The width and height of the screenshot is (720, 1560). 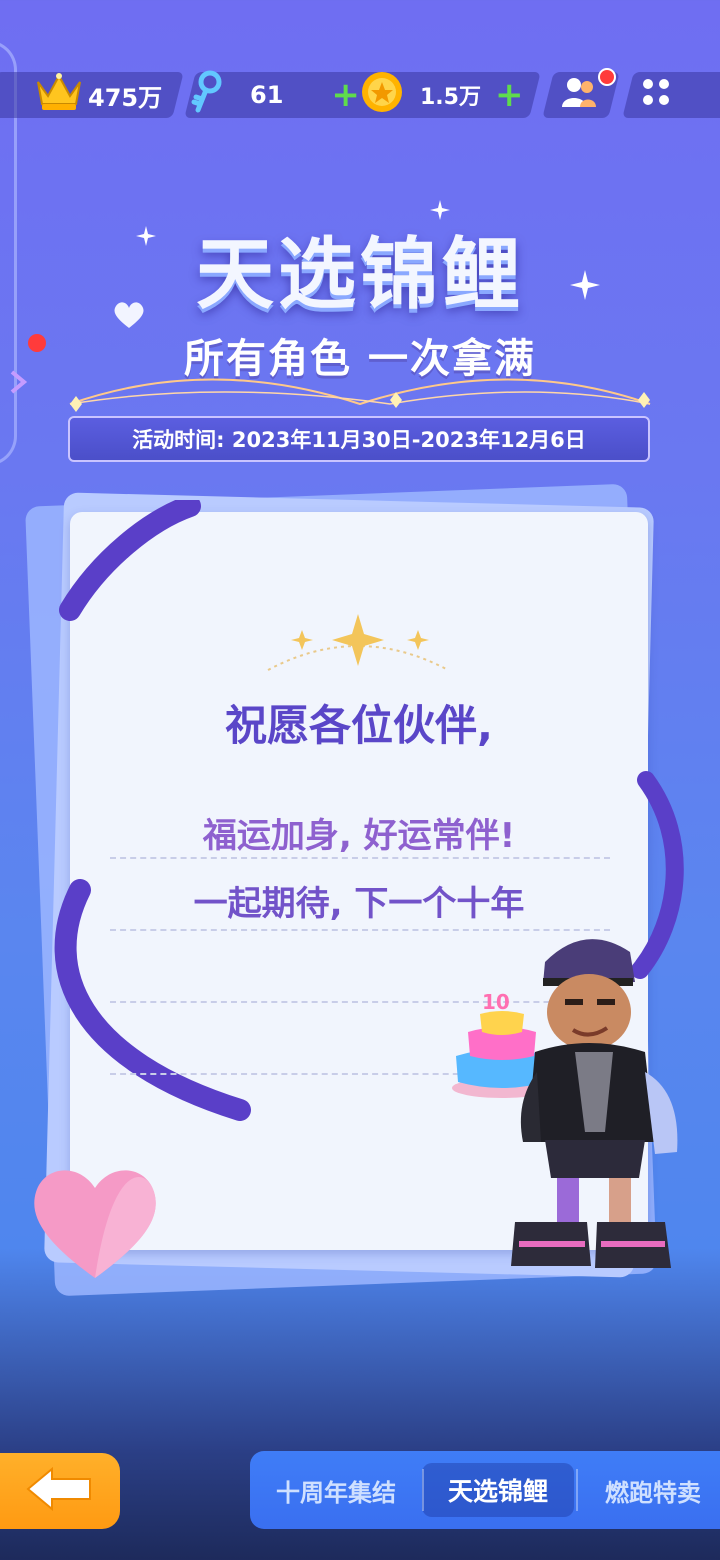 I want to click on back-button, so click(x=60, y=1491).